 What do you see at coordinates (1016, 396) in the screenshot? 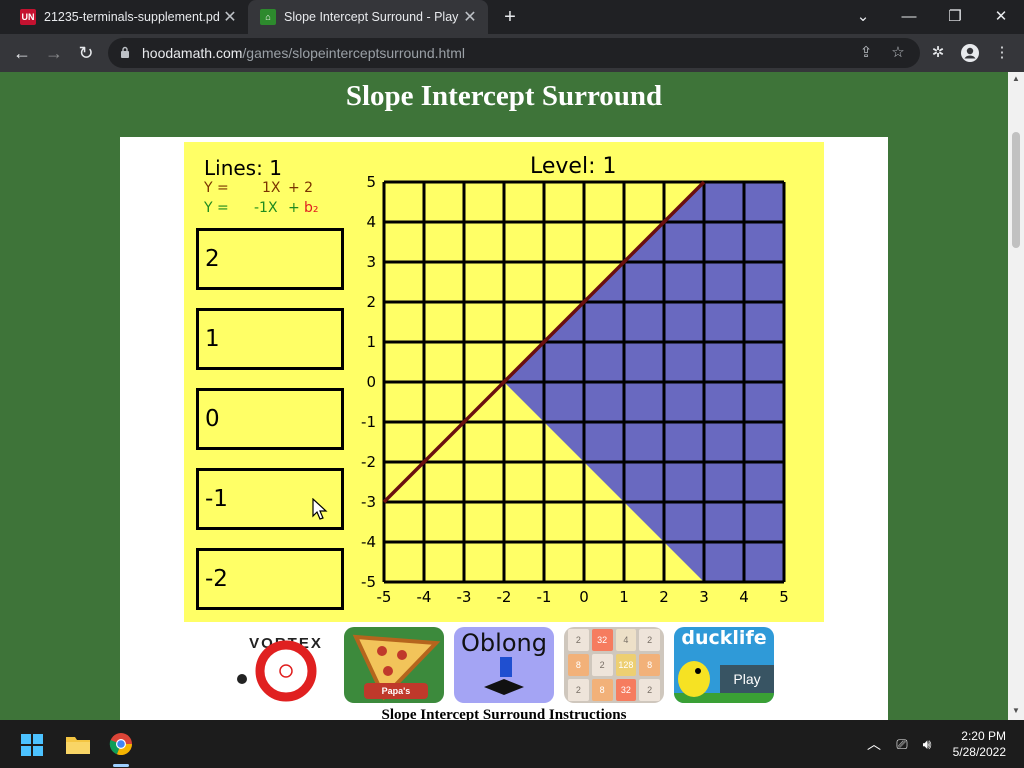
I see `page-scrollbar: ▲ ▼` at bounding box center [1016, 396].